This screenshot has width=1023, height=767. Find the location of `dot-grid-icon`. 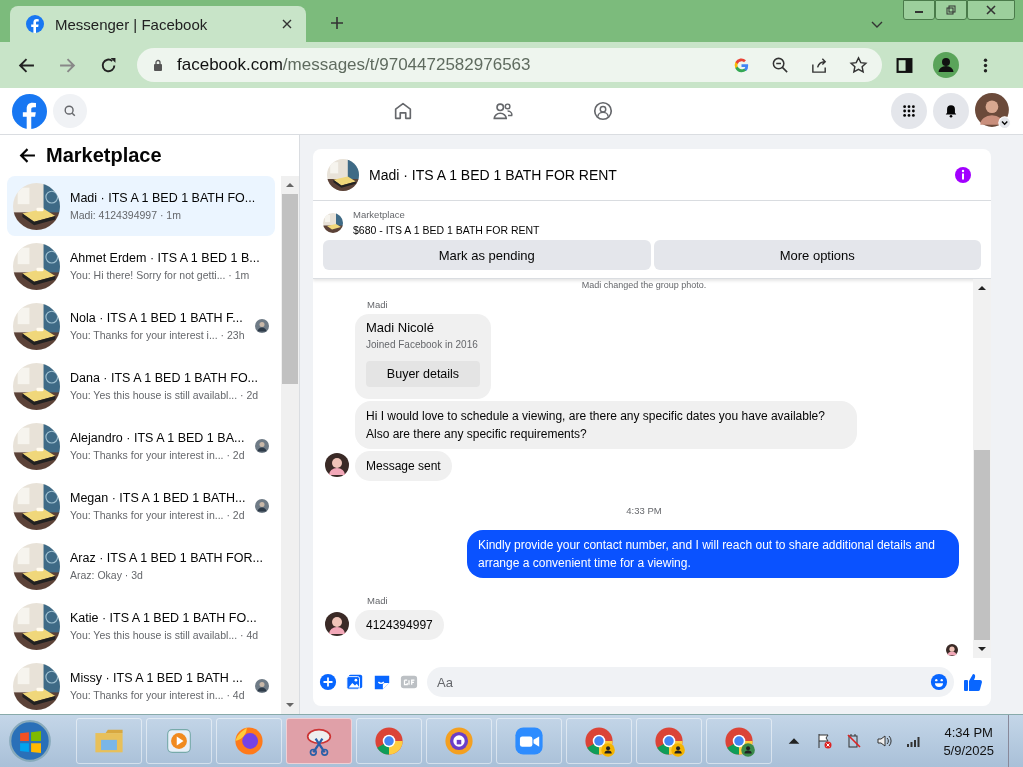

dot-grid-icon is located at coordinates (909, 111).